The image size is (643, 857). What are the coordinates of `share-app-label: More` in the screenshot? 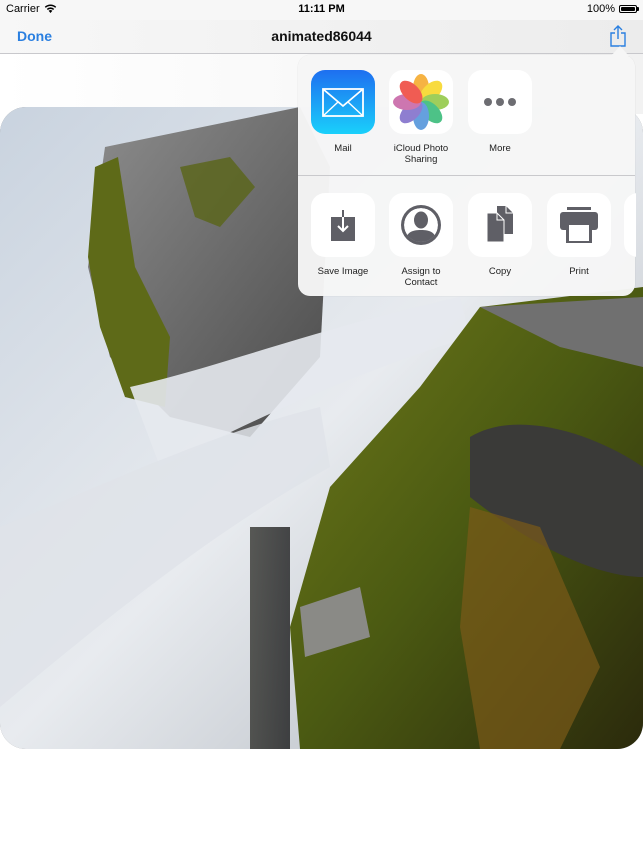 It's located at (500, 148).